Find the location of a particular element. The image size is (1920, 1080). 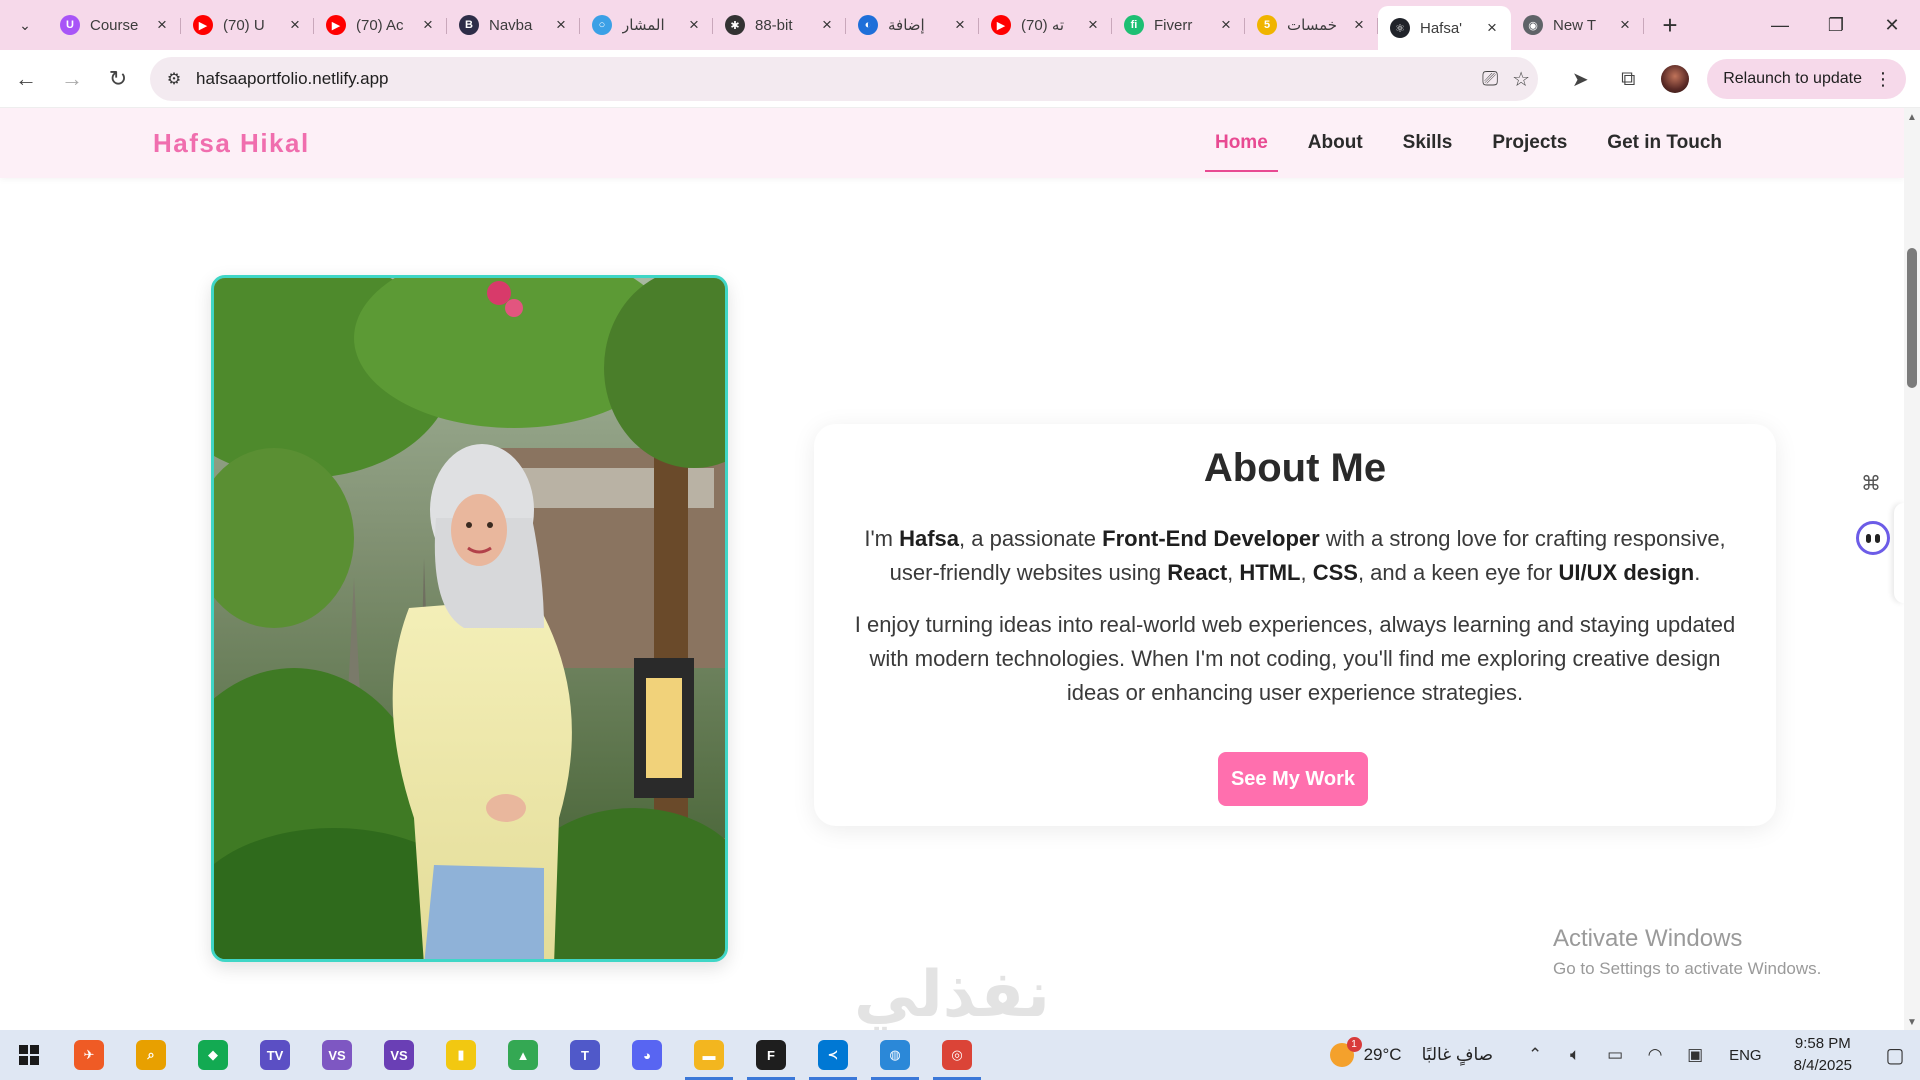

scroll-down-icon: ▼ is located at coordinates (1912, 1022).